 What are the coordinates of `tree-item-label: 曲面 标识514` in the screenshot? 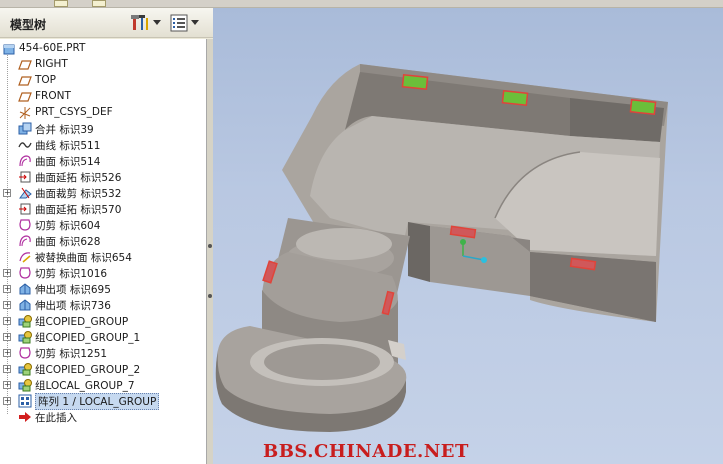 It's located at (68, 162).